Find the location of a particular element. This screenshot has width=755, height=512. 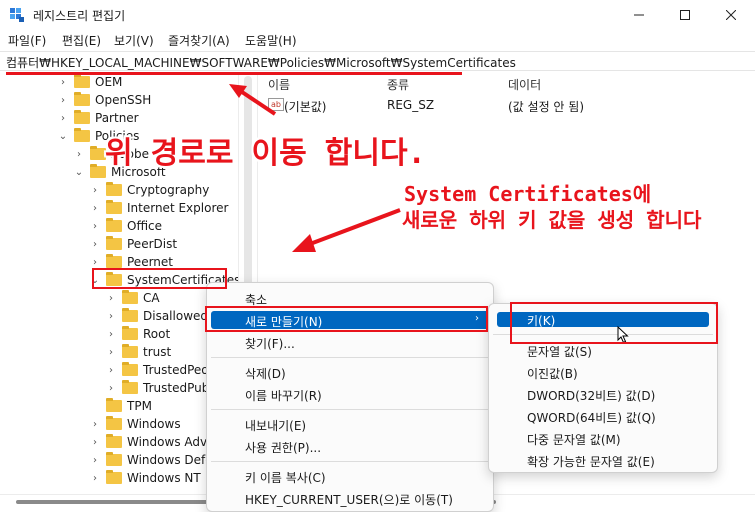

menu-item-export: 내보내기(E) is located at coordinates (275, 425).